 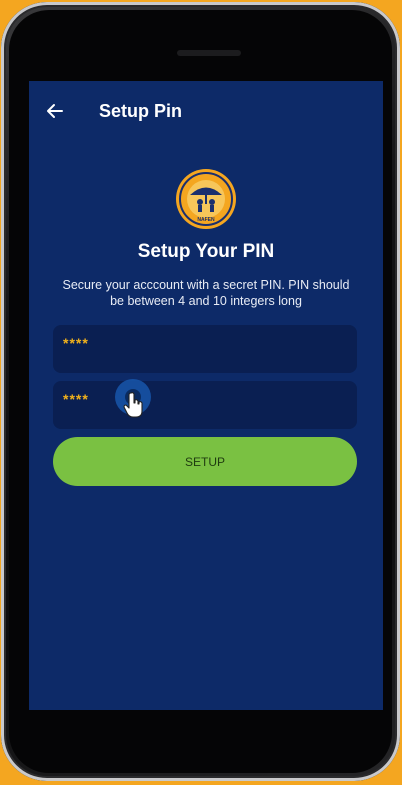 What do you see at coordinates (206, 199) in the screenshot?
I see `org-logo-icon: NAFEN` at bounding box center [206, 199].